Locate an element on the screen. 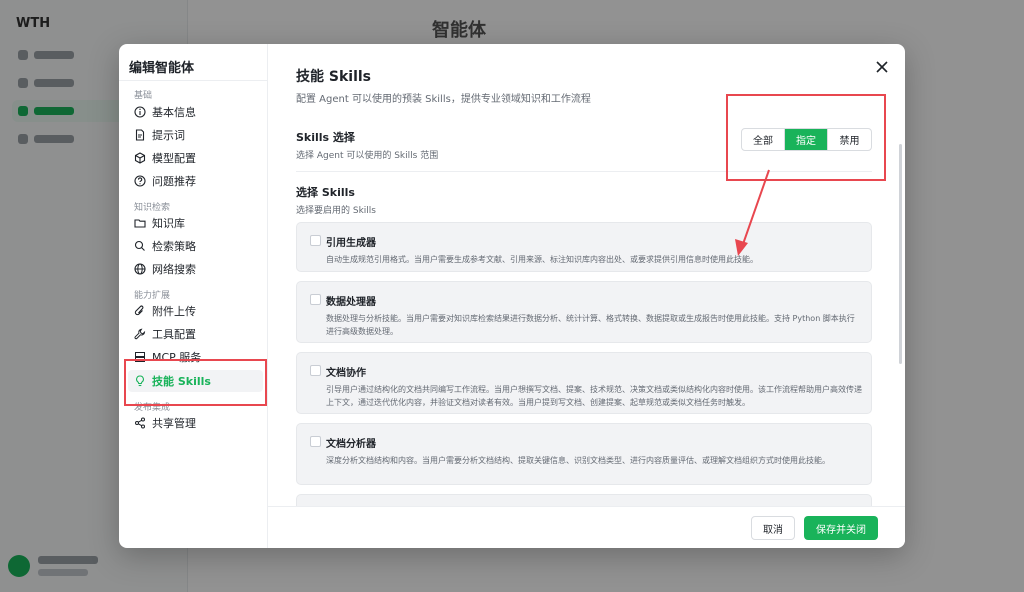 This screenshot has width=1024, height=592. sidebar-item-share-management: 共享管理 is located at coordinates (195, 423).